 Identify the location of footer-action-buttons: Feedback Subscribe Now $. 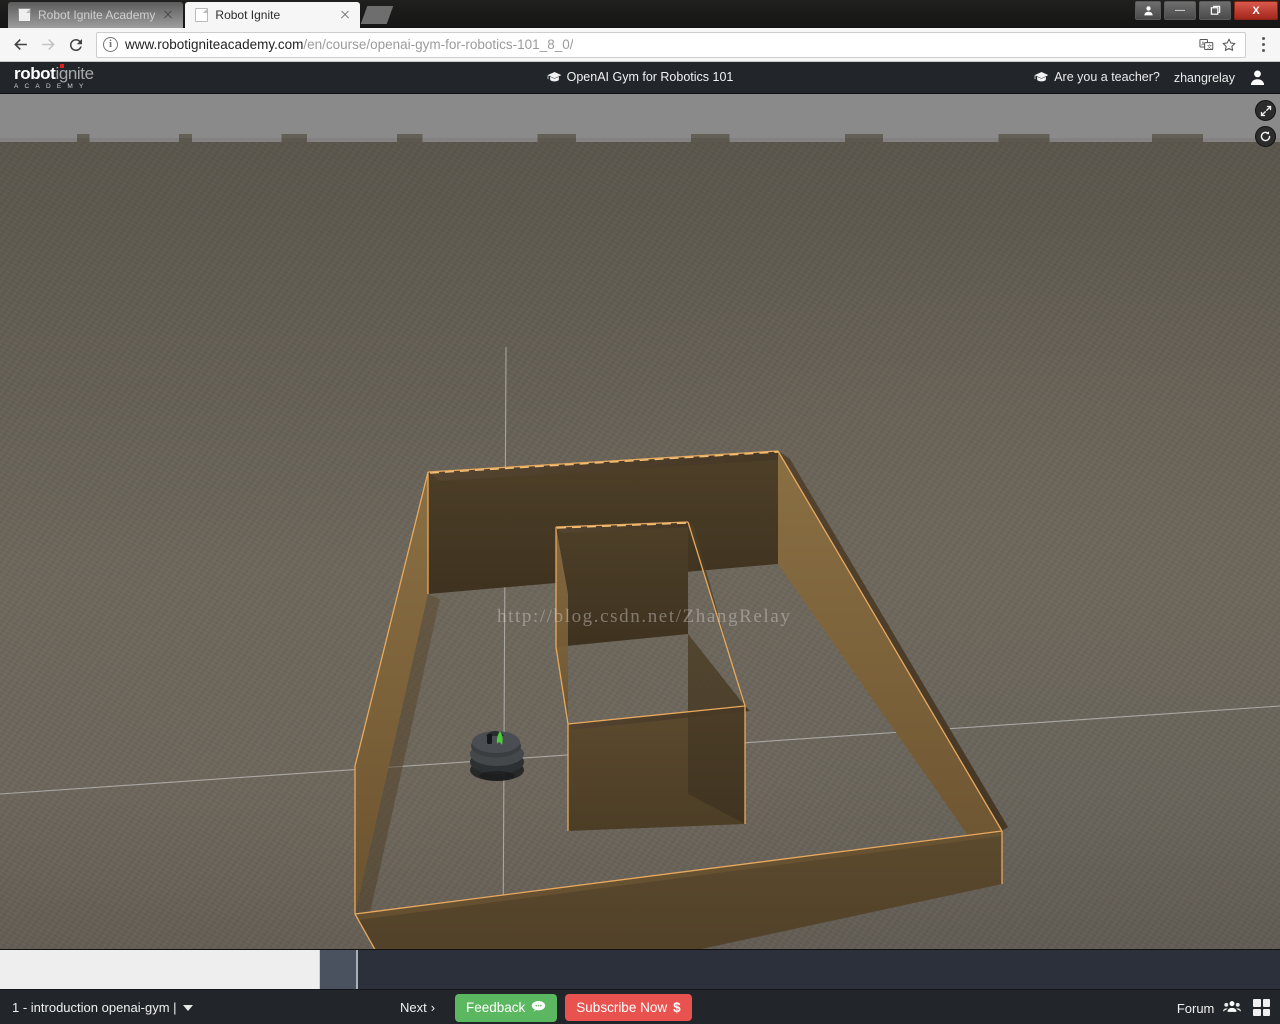
(573, 1007).